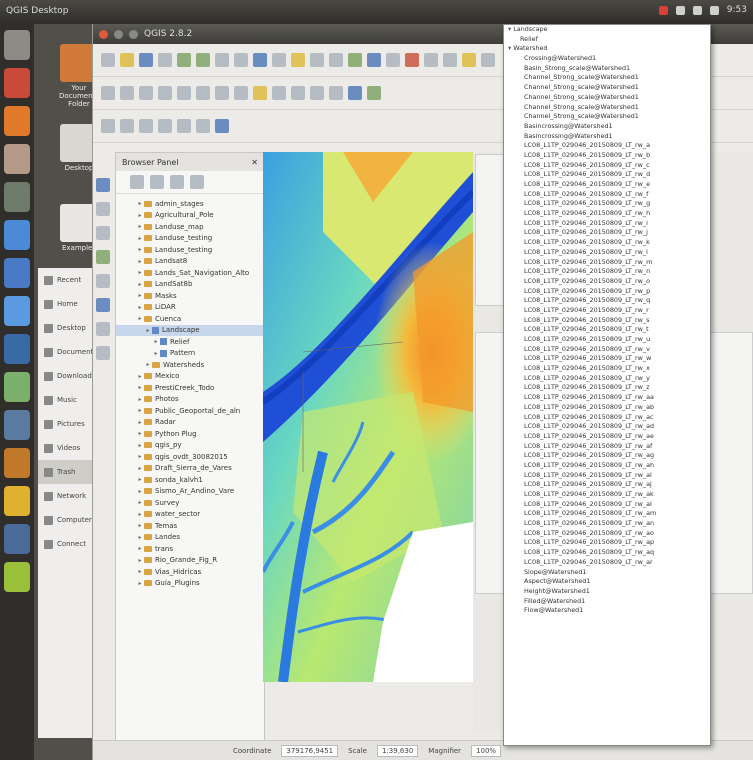  I want to click on browser-tree-item: ▸ LandSat8b, so click(190, 285).